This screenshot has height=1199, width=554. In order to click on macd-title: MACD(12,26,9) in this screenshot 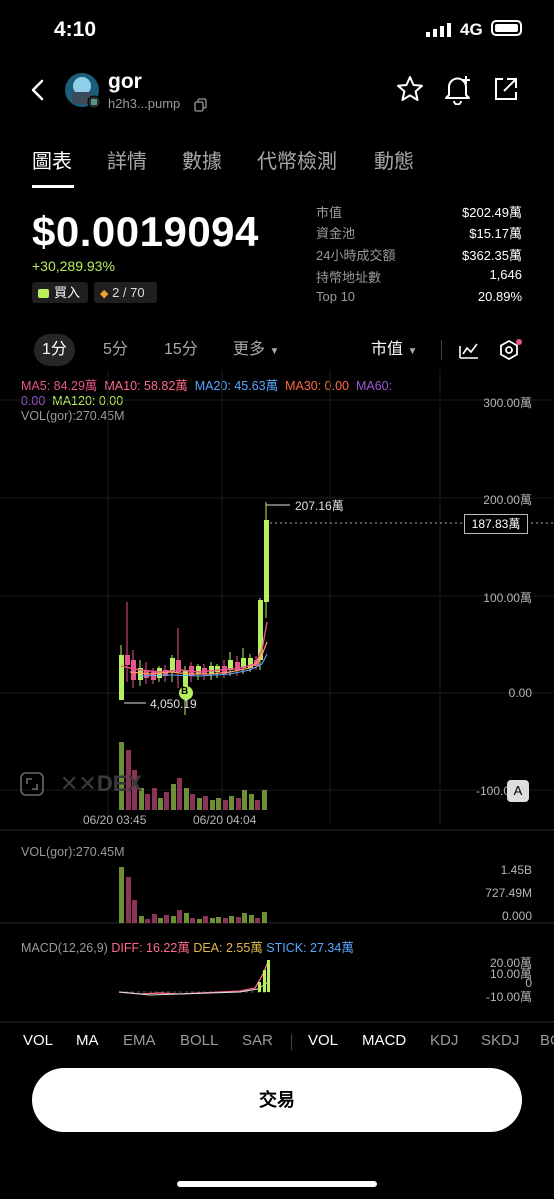, I will do `click(64, 948)`.